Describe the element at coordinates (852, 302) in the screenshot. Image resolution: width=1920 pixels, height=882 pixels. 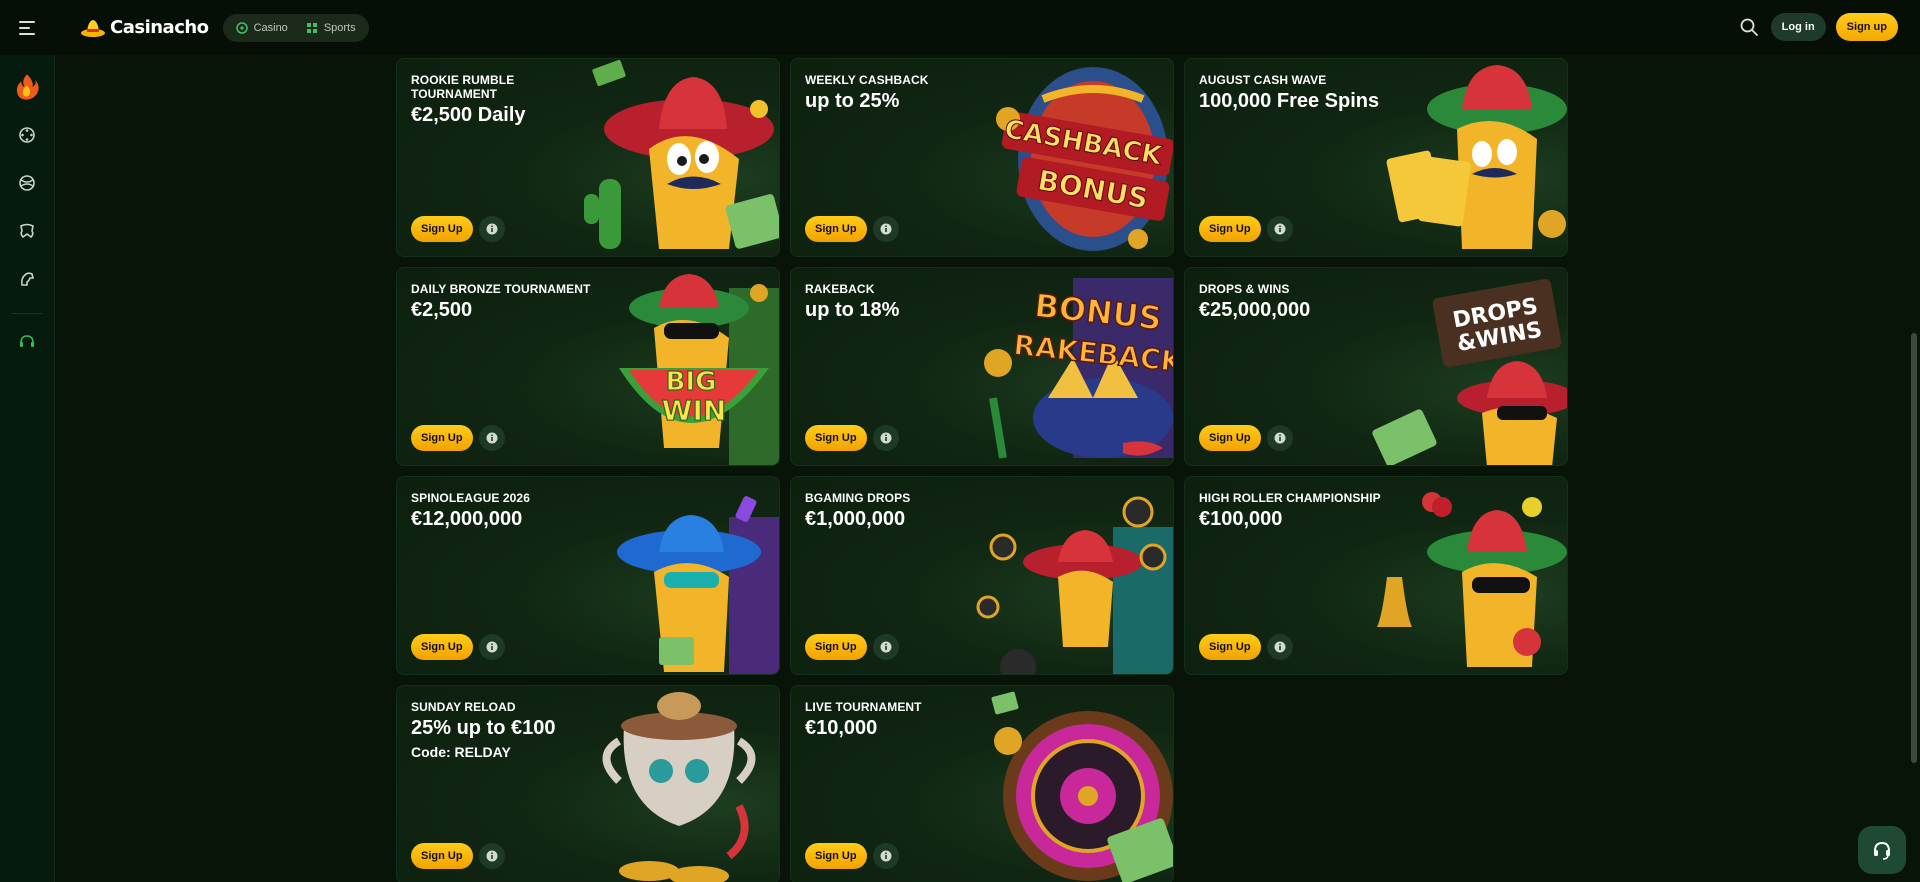
I see `promo-text: RAKEBACK up to 18%` at that location.